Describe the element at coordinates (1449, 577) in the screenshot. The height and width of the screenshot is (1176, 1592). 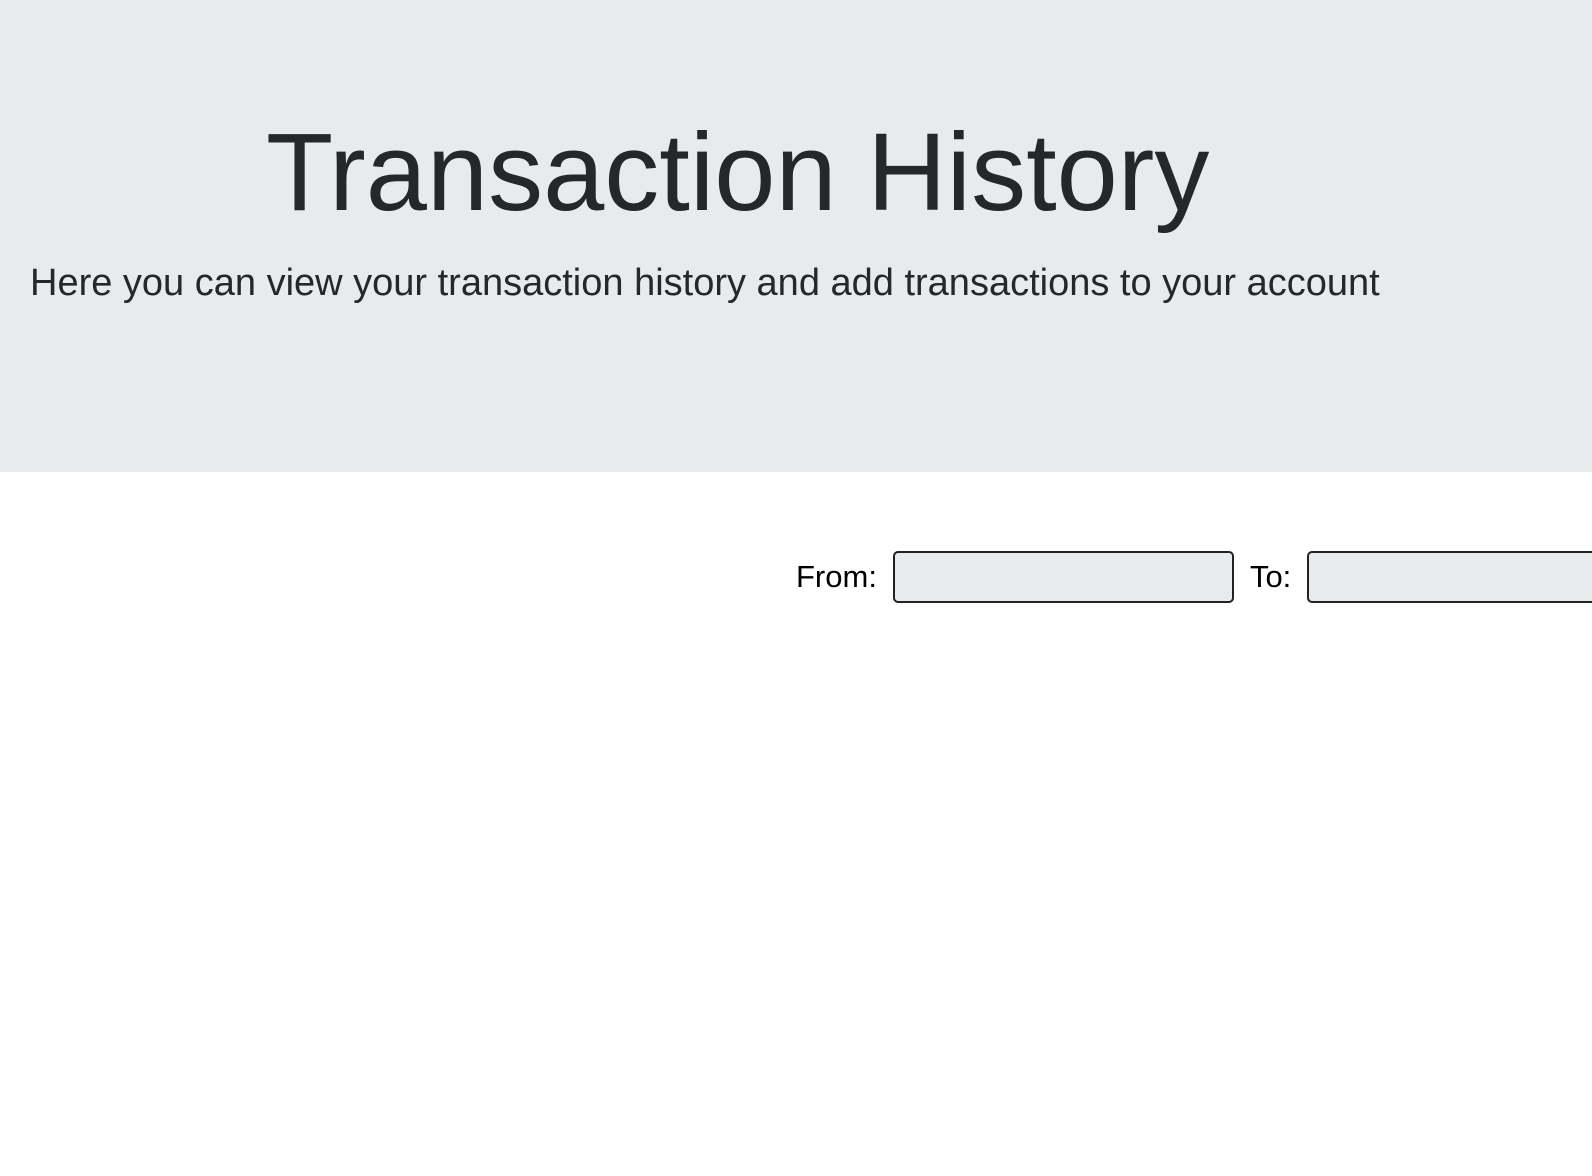
I see `to-date-input` at that location.